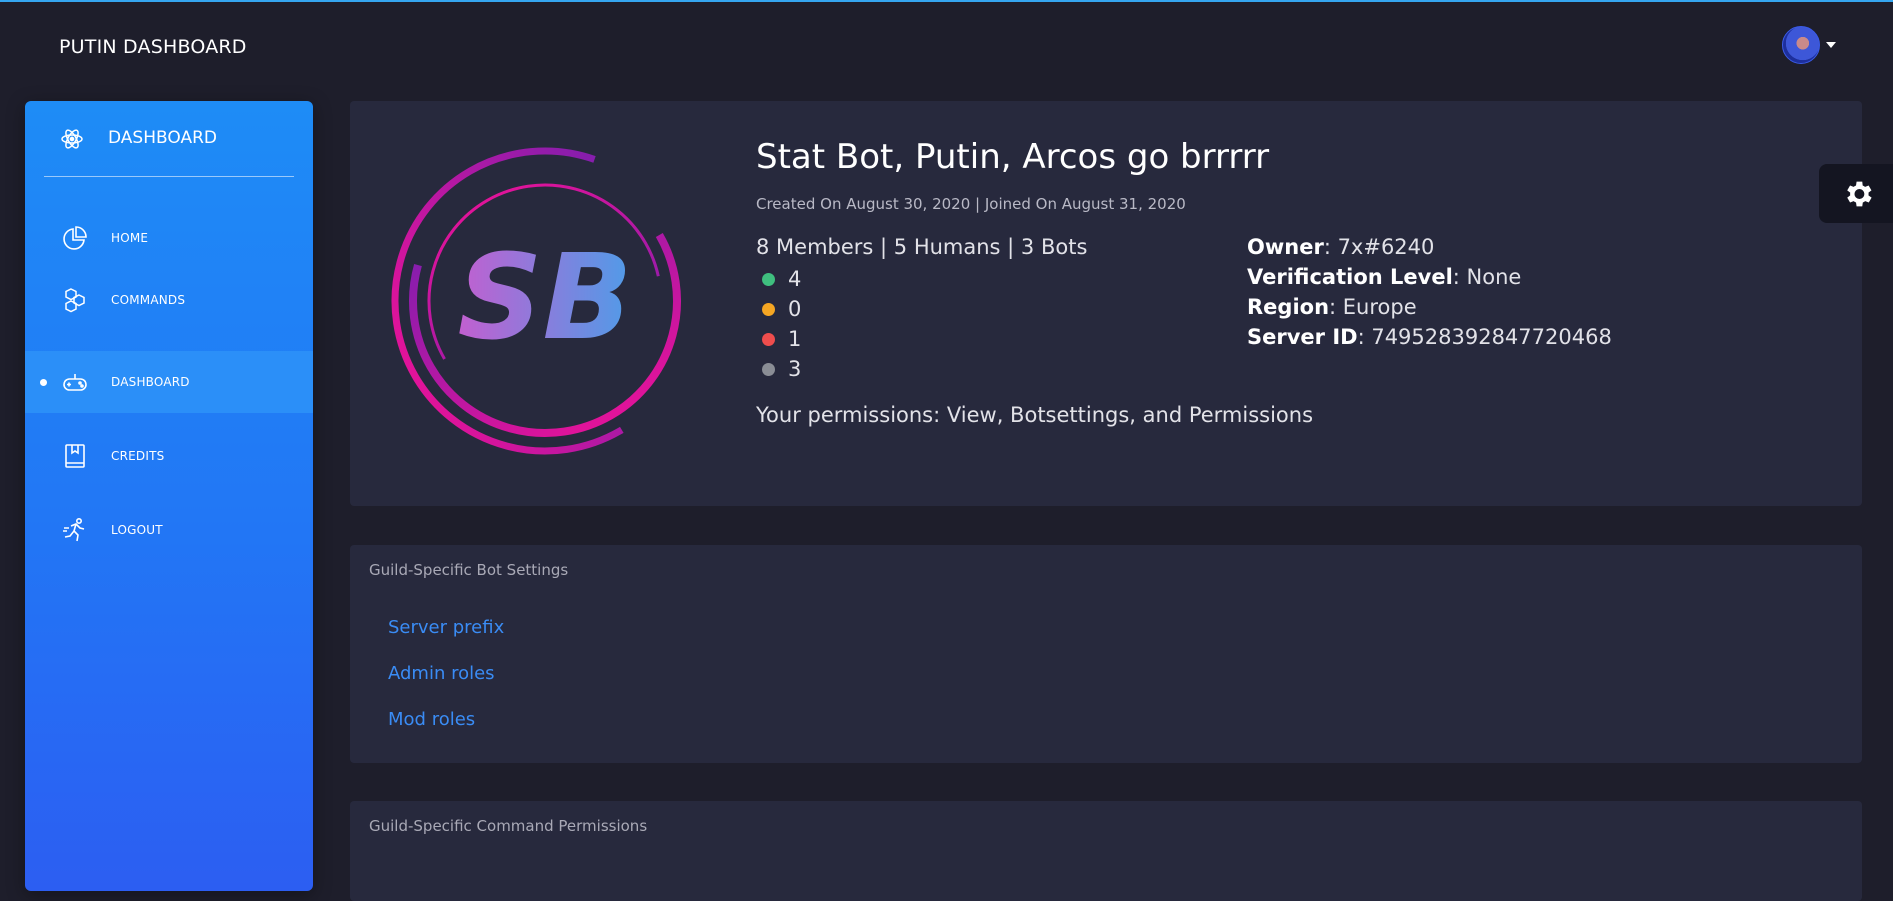 This screenshot has width=1893, height=901. Describe the element at coordinates (1302, 337) in the screenshot. I see `info-key: Server ID` at that location.